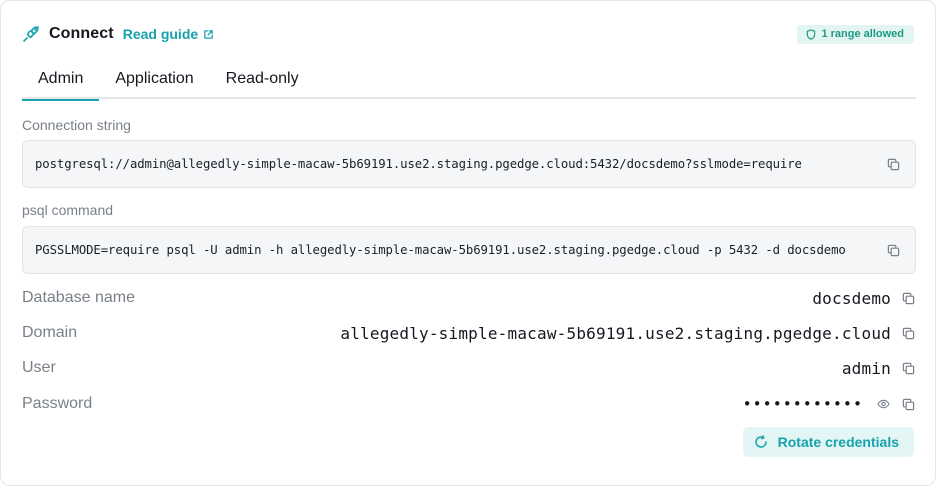 The height and width of the screenshot is (486, 936). I want to click on tab-application: Application, so click(154, 80).